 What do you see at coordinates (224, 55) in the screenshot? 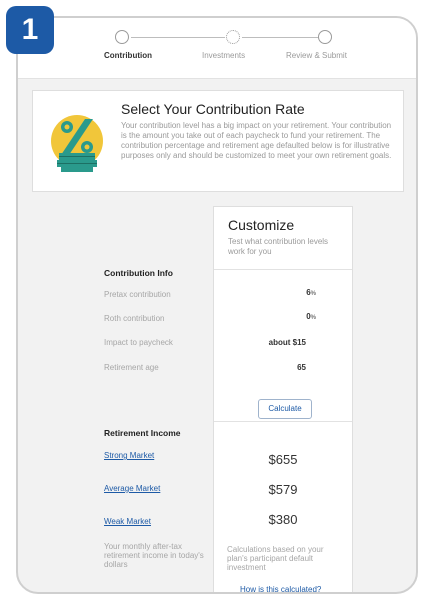
I see `step-label-investments: Investments` at bounding box center [224, 55].